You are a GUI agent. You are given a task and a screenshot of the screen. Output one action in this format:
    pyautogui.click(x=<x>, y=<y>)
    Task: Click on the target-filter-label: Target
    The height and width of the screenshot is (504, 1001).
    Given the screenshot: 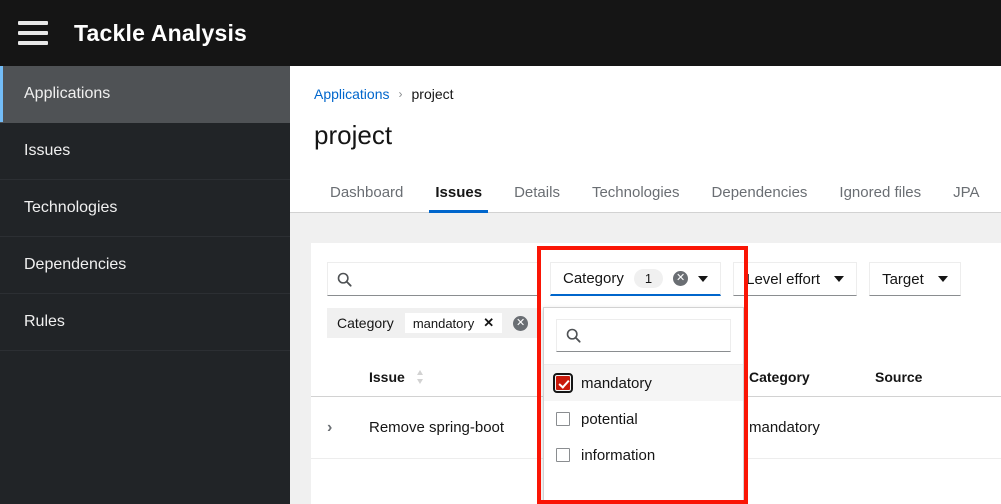 What is the action you would take?
    pyautogui.click(x=903, y=279)
    